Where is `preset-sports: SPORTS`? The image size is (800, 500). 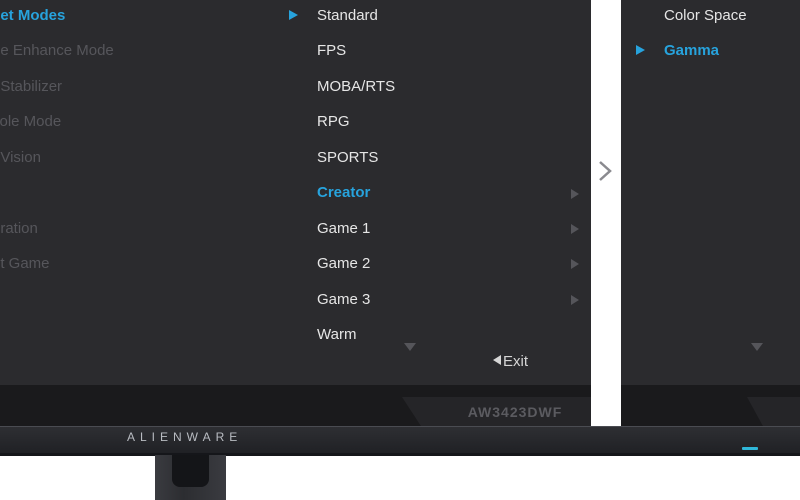 preset-sports: SPORTS is located at coordinates (347, 157).